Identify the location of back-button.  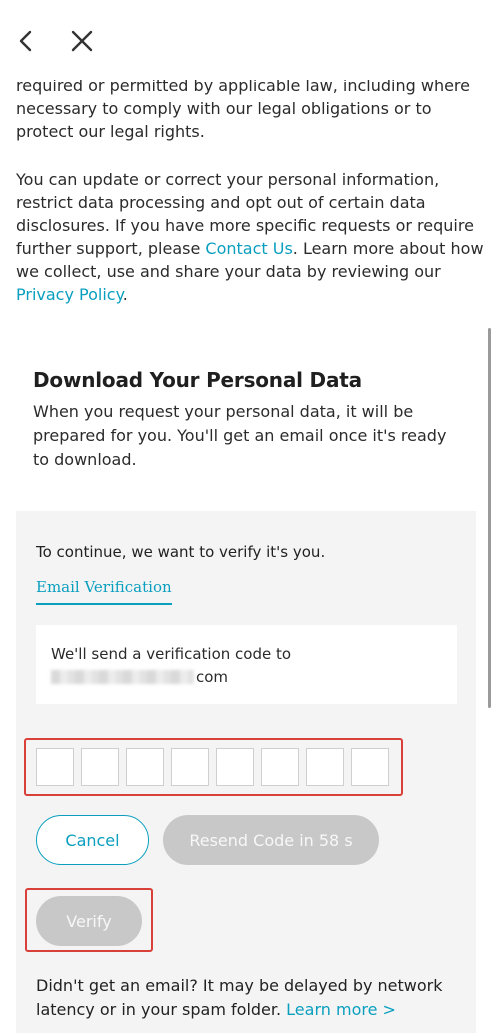
(26, 41).